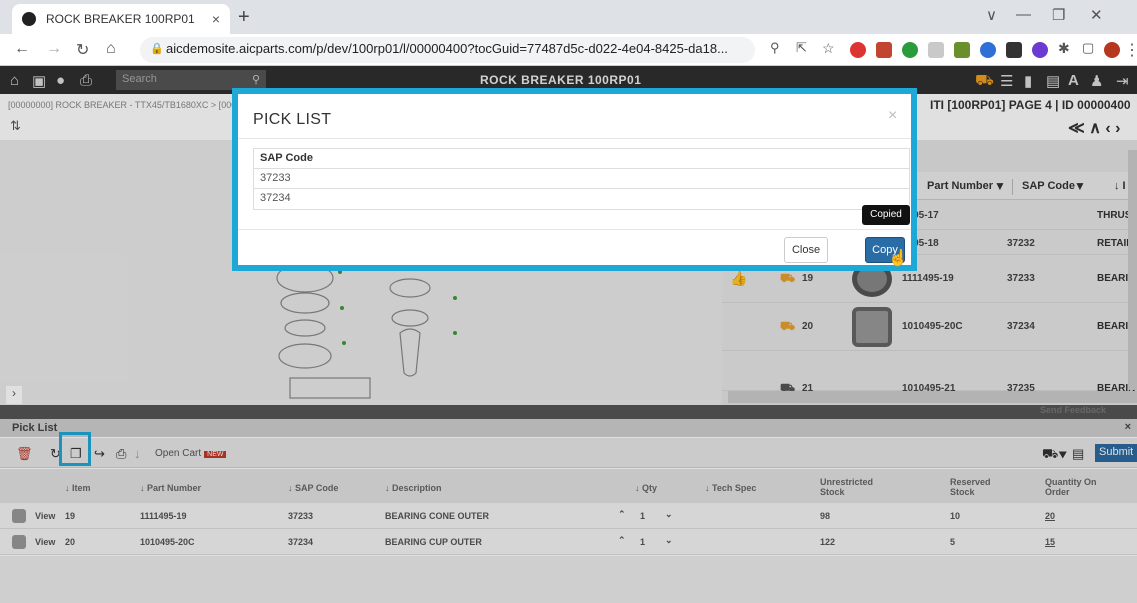 The height and width of the screenshot is (603, 1137). What do you see at coordinates (892, 116) in the screenshot?
I see `modal-close-icon: ×` at bounding box center [892, 116].